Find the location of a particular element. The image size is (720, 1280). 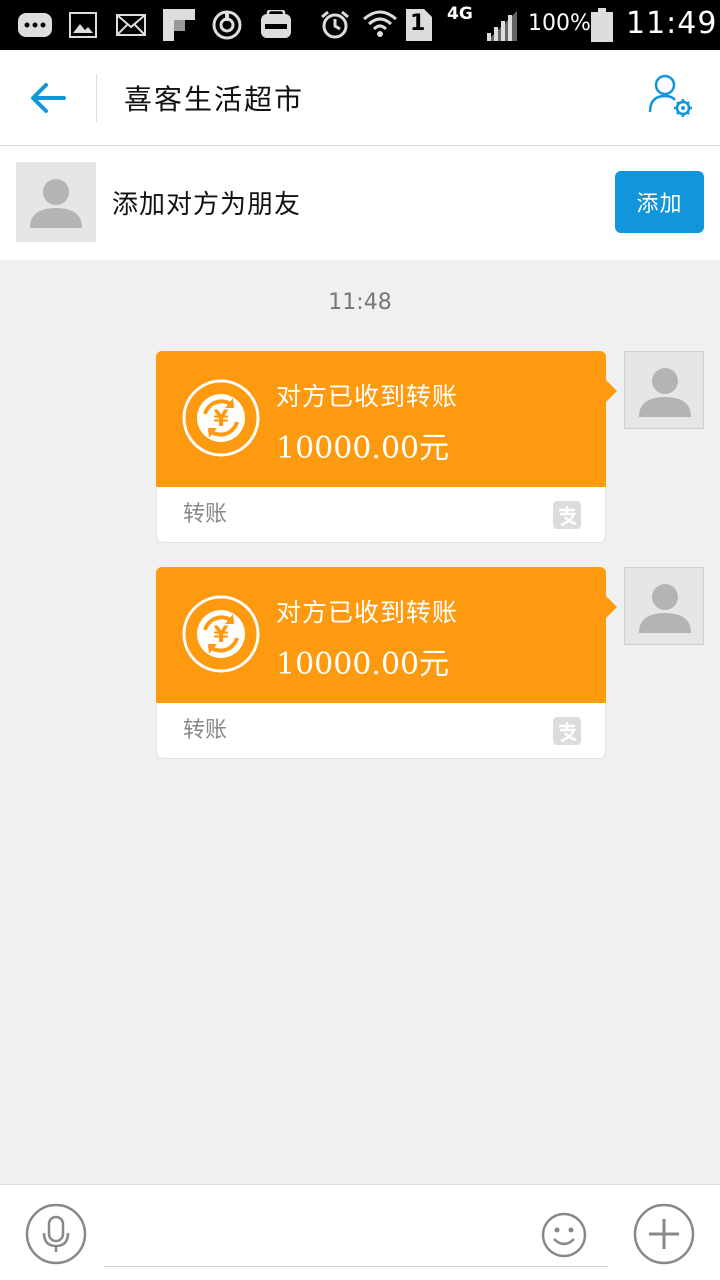

voice-input-button is located at coordinates (56, 1234).